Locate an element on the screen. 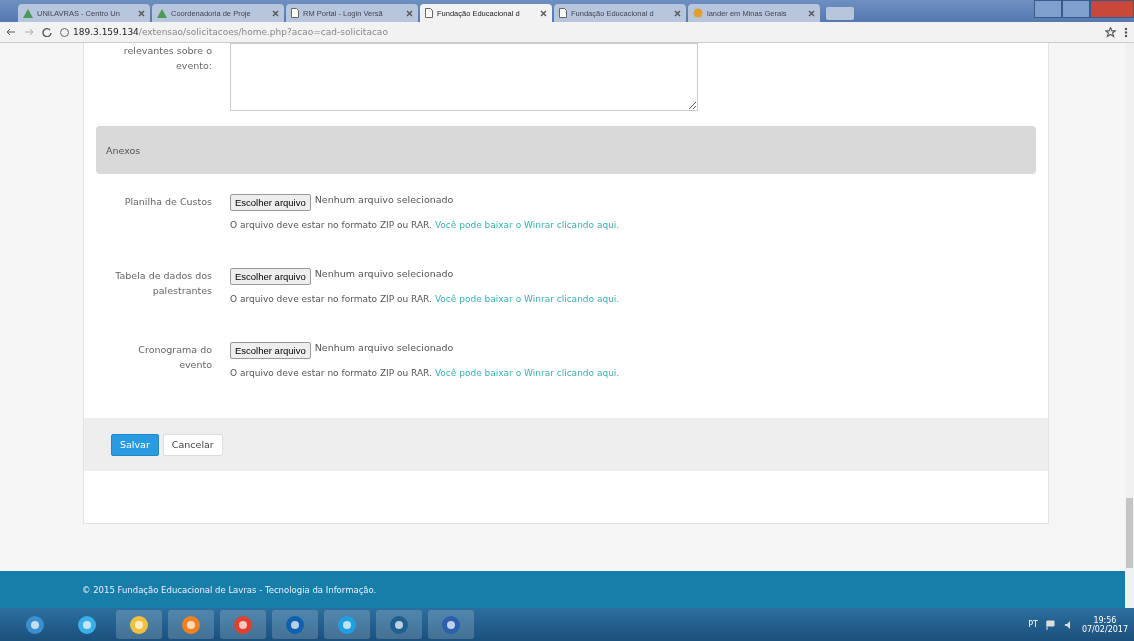 The width and height of the screenshot is (1134, 641). field-label: Cronograma do evento is located at coordinates (174, 357).